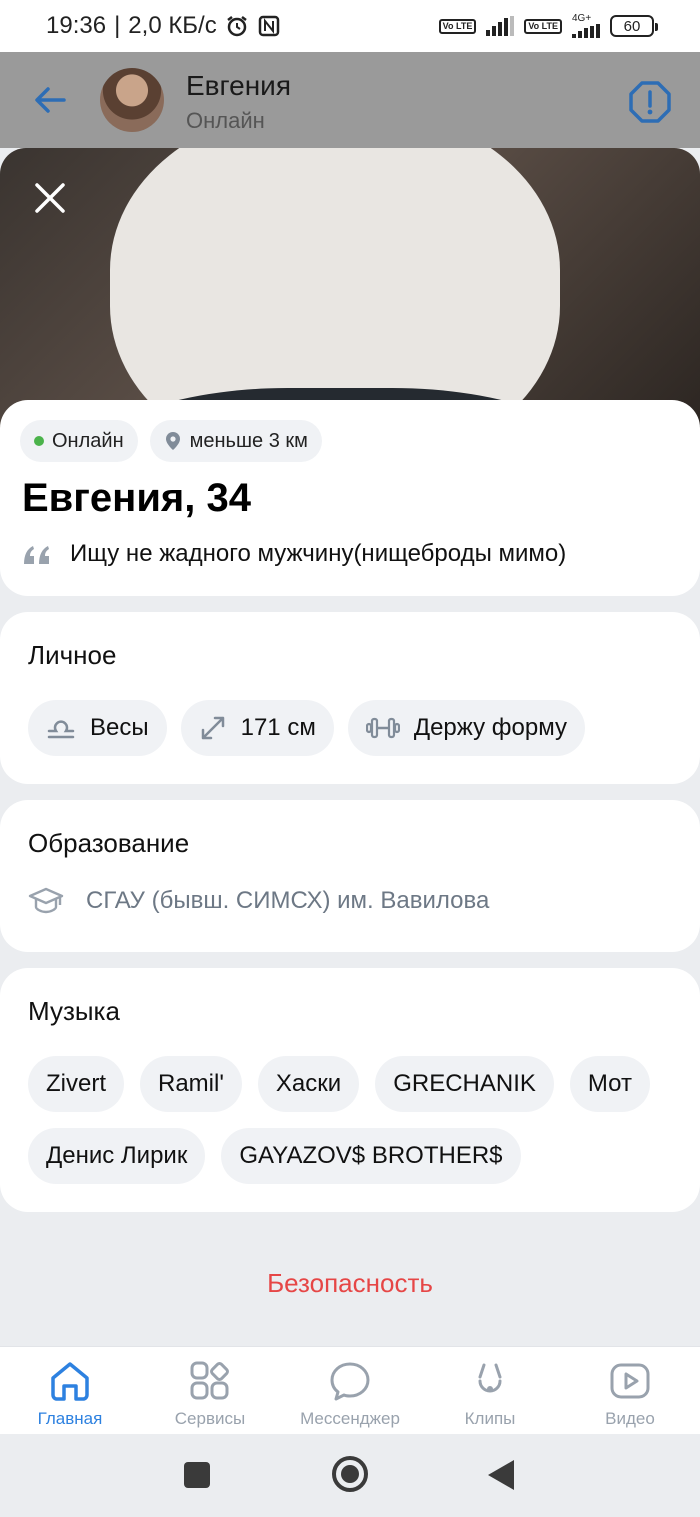 This screenshot has width=700, height=1517. I want to click on nav-item-messenger: Мессенджер, so click(350, 1390).